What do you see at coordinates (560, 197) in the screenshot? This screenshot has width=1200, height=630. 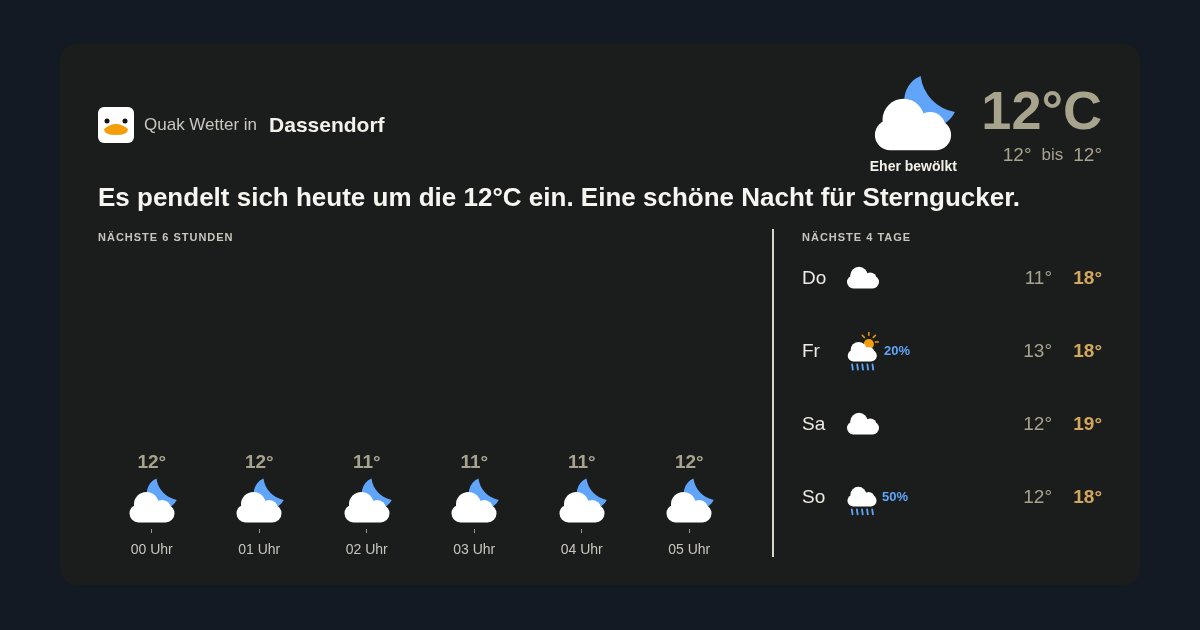 I see `weather-summary: Es pendelt sich heute um die 12°C ein. Eine schöne Nacht für Sterngucker.` at bounding box center [560, 197].